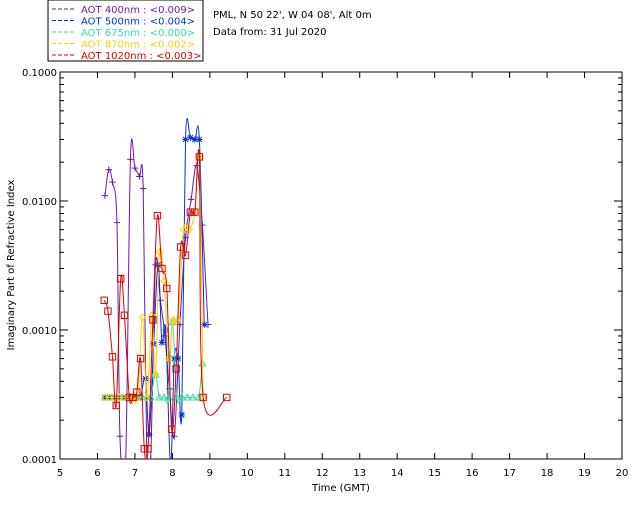  Describe the element at coordinates (135, 473) in the screenshot. I see `x-tick-label: 7` at that location.